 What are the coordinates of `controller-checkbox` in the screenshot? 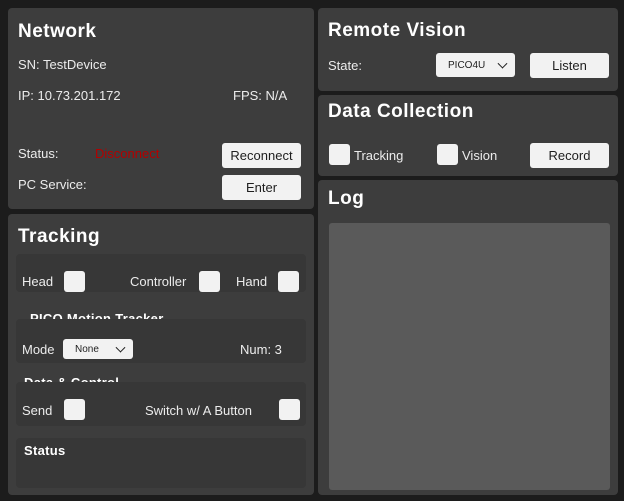 It's located at (209, 281).